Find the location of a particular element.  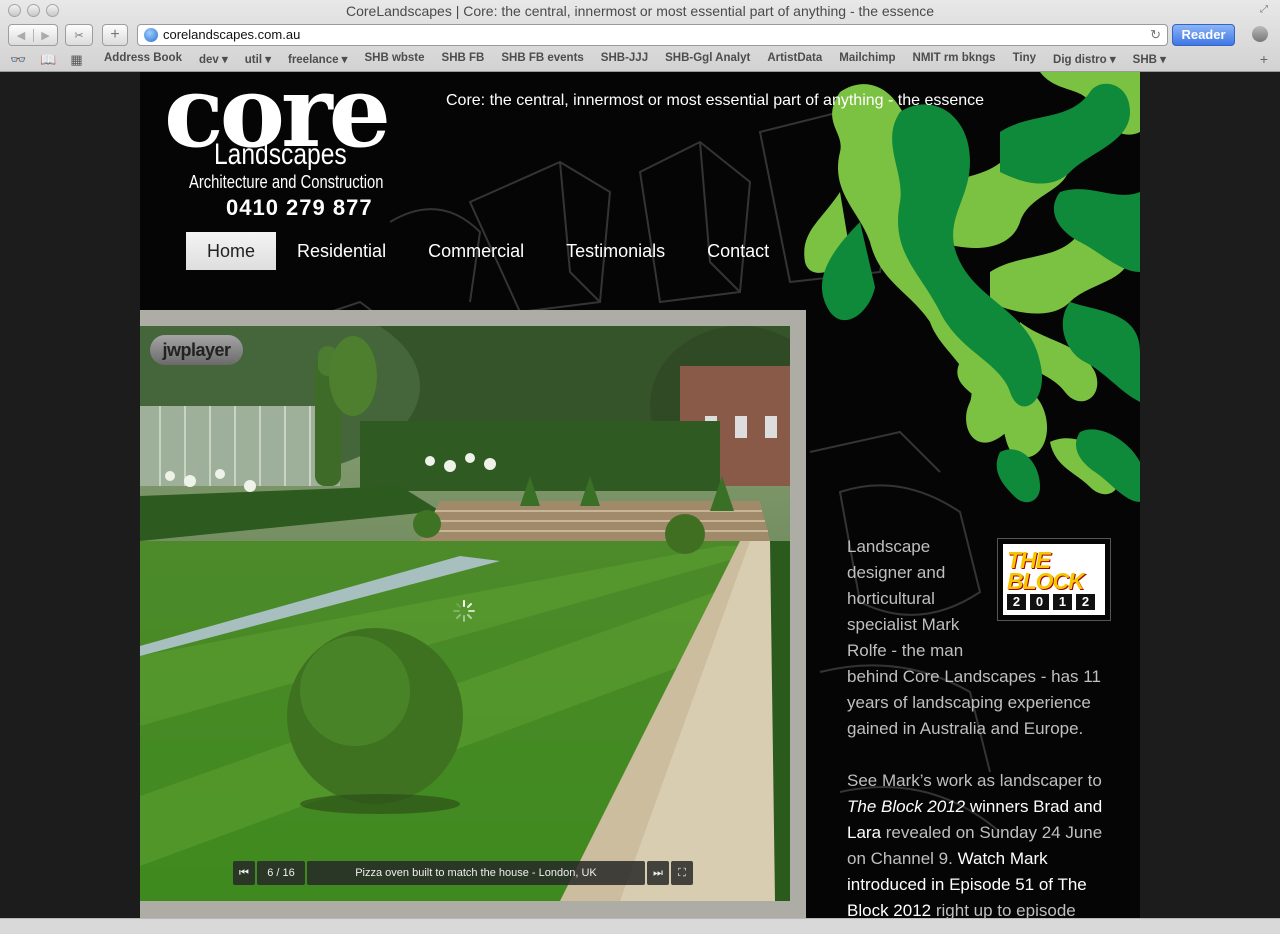

fullscreen-button: ⛶ is located at coordinates (682, 873).